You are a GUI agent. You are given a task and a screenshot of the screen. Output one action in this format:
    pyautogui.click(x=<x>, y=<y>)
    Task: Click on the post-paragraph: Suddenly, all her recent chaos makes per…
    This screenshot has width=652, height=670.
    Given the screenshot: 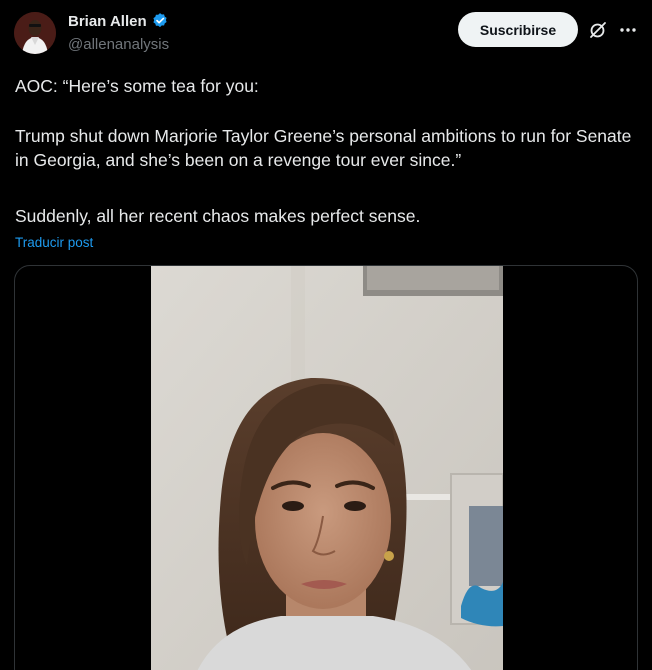 What is the action you would take?
    pyautogui.click(x=218, y=216)
    